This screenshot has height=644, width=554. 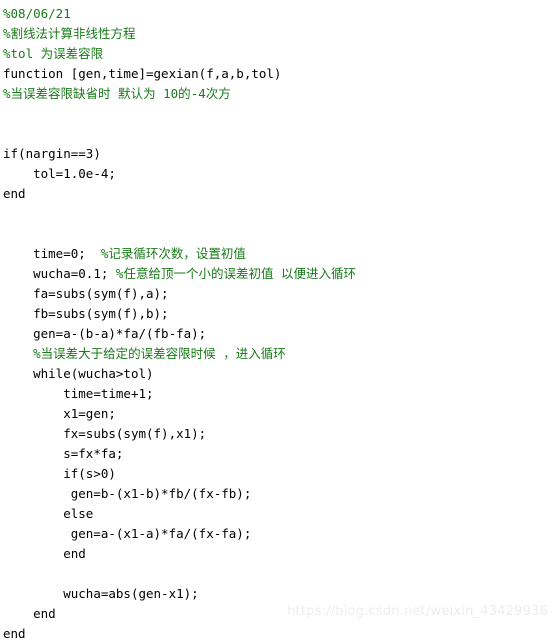 I want to click on code-token-plain: x1=gen;, so click(x=89, y=413).